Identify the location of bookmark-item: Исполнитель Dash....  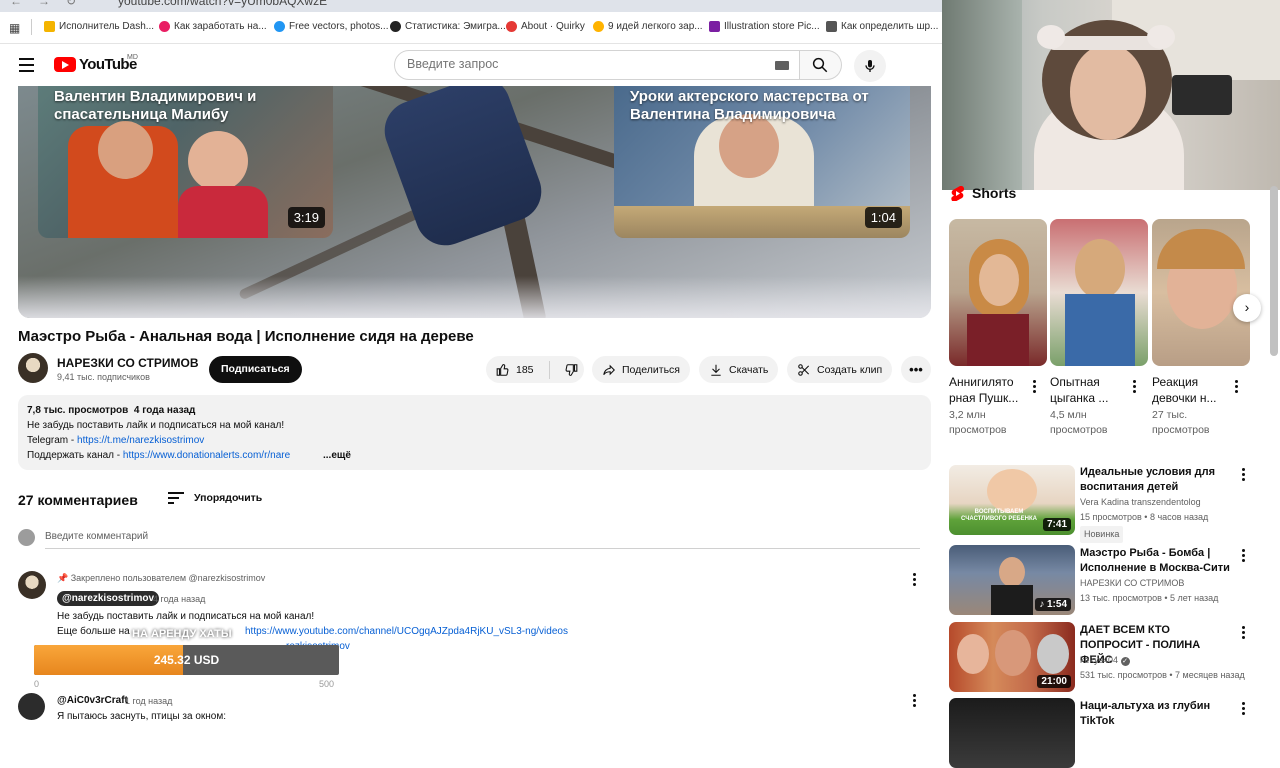
(99, 26).